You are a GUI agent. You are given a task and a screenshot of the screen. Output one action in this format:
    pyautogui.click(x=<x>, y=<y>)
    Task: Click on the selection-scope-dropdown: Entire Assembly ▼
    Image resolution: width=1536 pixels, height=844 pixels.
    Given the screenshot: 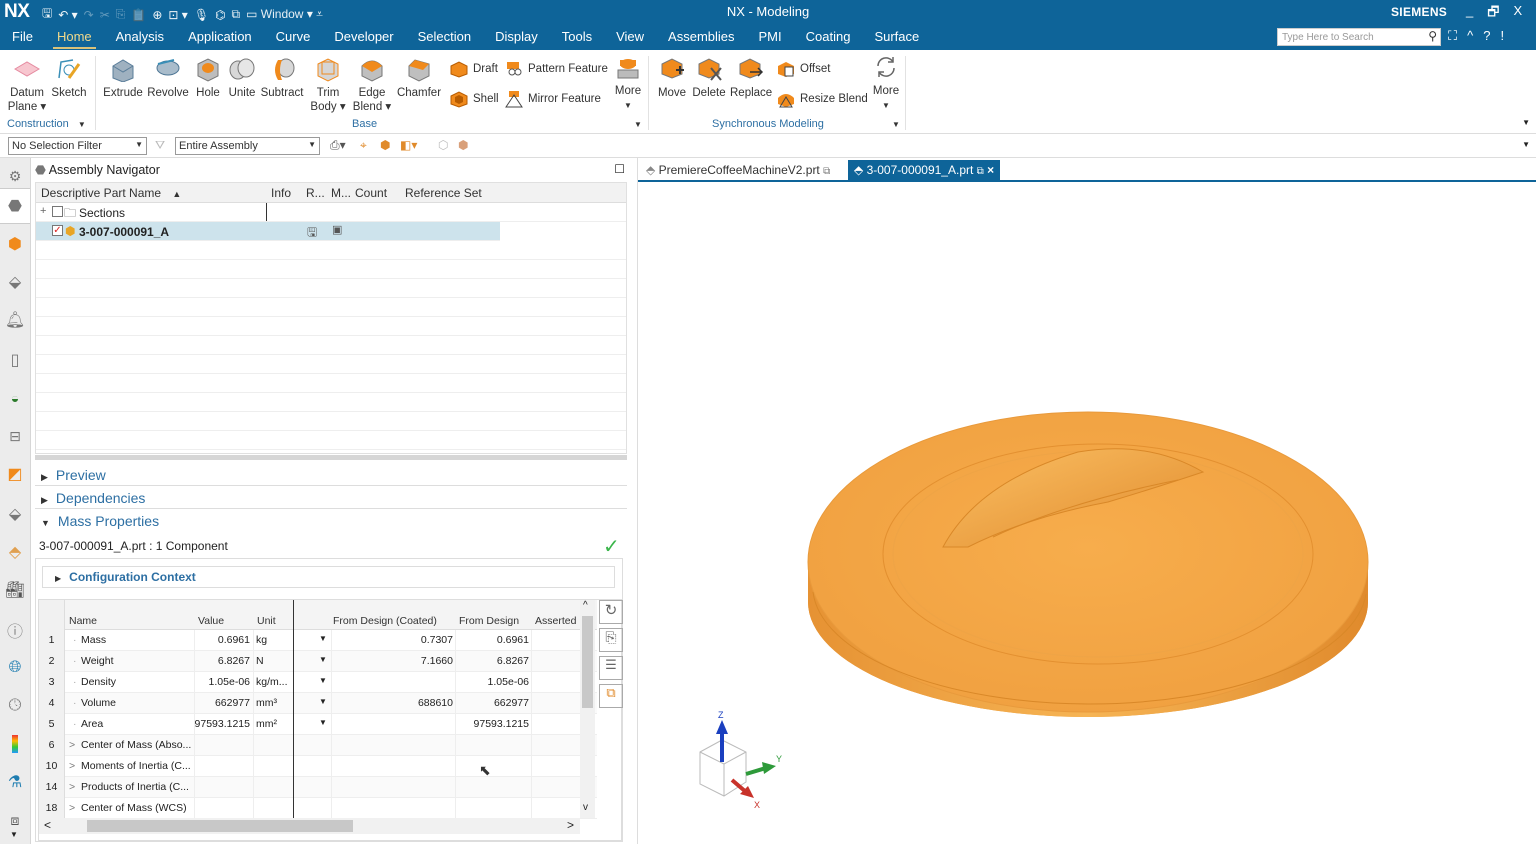 What is the action you would take?
    pyautogui.click(x=247, y=146)
    